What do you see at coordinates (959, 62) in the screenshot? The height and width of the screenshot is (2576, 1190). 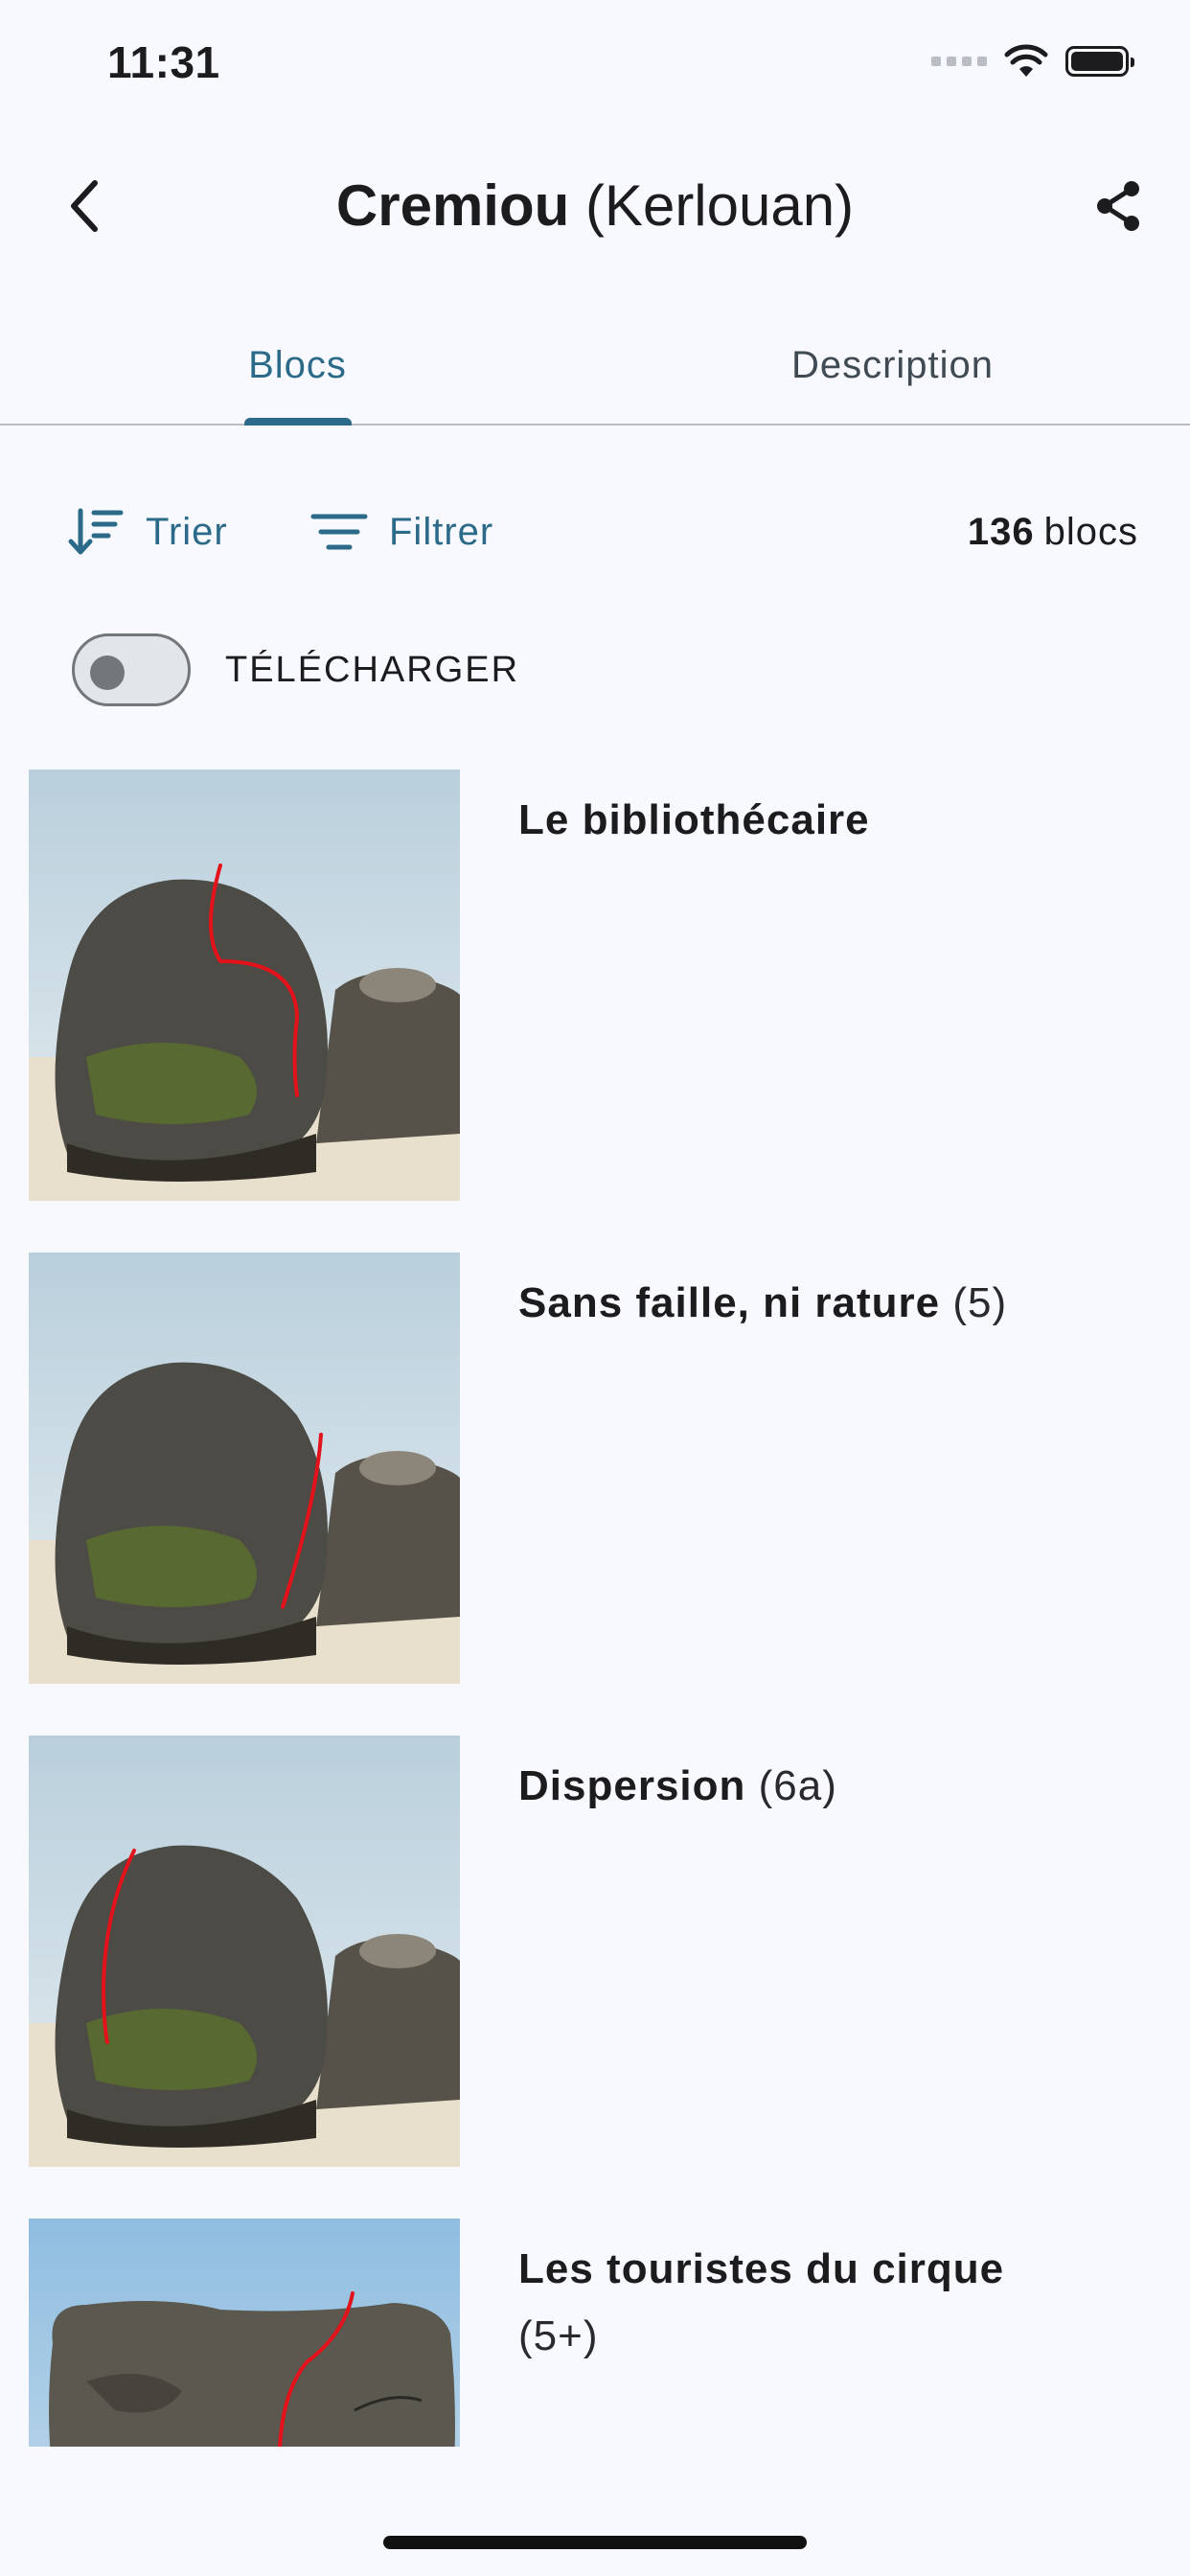 I see `cellular-signal-icon` at bounding box center [959, 62].